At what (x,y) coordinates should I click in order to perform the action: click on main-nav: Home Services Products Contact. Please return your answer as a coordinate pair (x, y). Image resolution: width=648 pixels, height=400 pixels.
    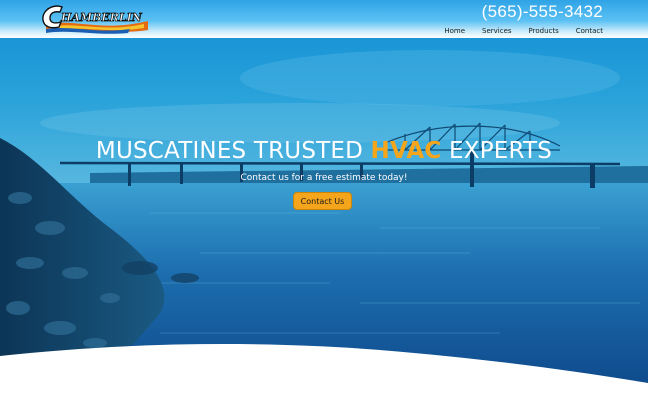
    Looking at the image, I should click on (523, 31).